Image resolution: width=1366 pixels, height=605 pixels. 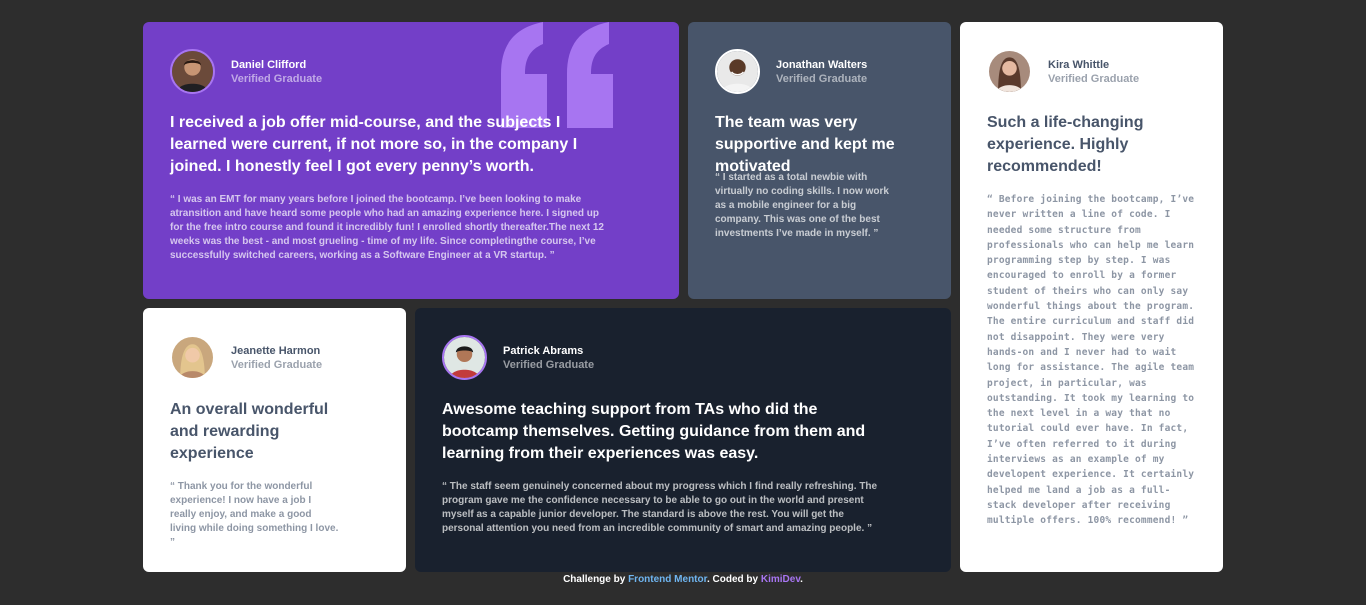 I want to click on attribution-prefix: Challenge by, so click(x=596, y=579).